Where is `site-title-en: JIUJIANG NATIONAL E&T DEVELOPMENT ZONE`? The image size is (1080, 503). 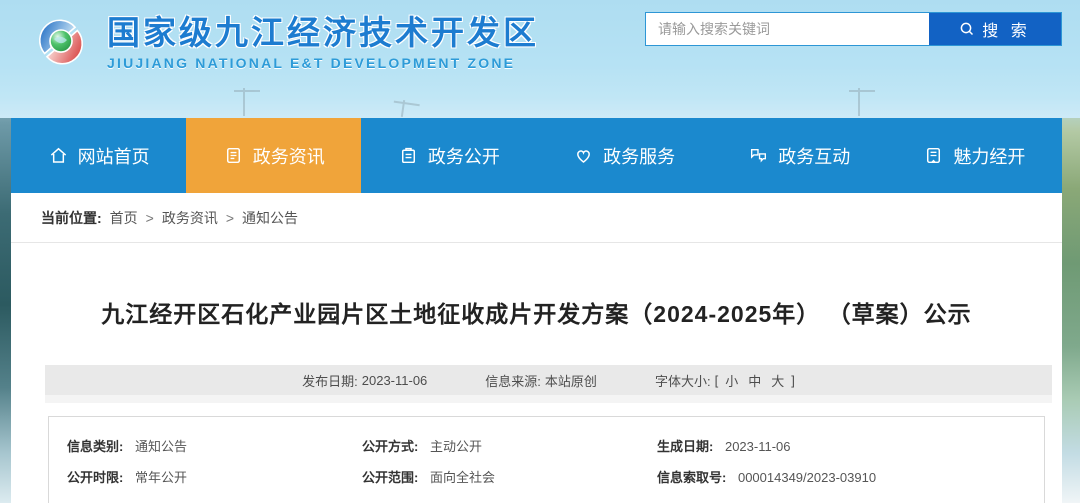
site-title-en: JIUJIANG NATIONAL E&T DEVELOPMENT ZONE is located at coordinates (311, 62).